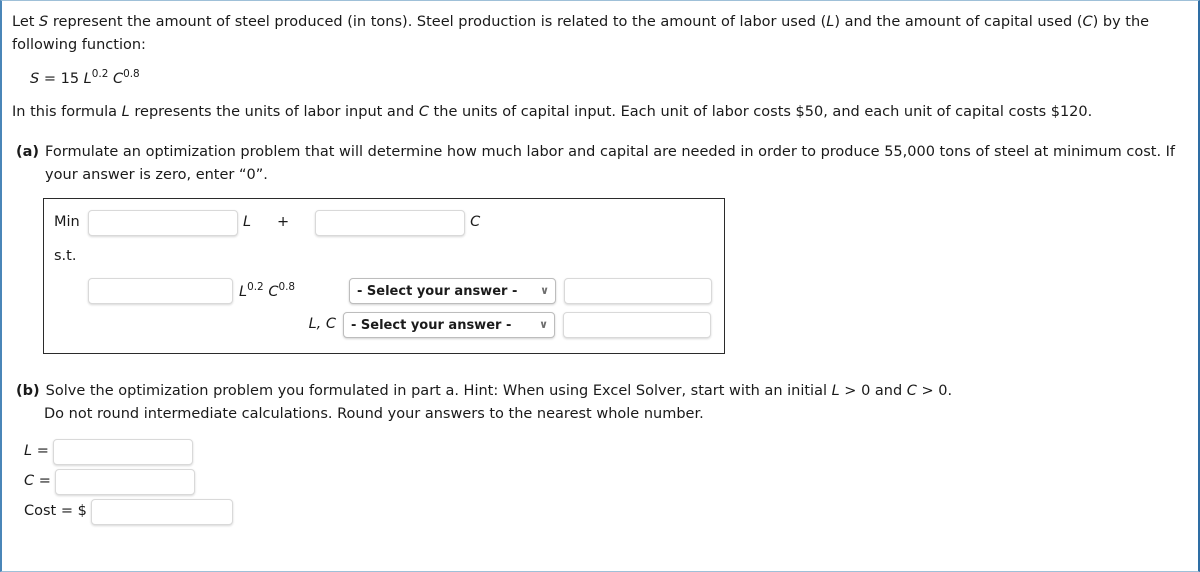  I want to click on constraint-row-1: L0.2 C0.8 - Select your answer - ∨, so click(383, 291).